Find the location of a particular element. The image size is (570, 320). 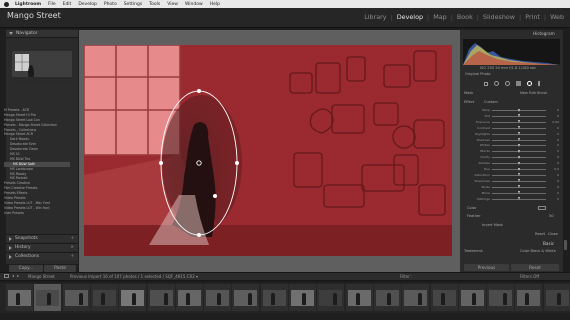

close-mask-button: Close is located at coordinates (553, 234).